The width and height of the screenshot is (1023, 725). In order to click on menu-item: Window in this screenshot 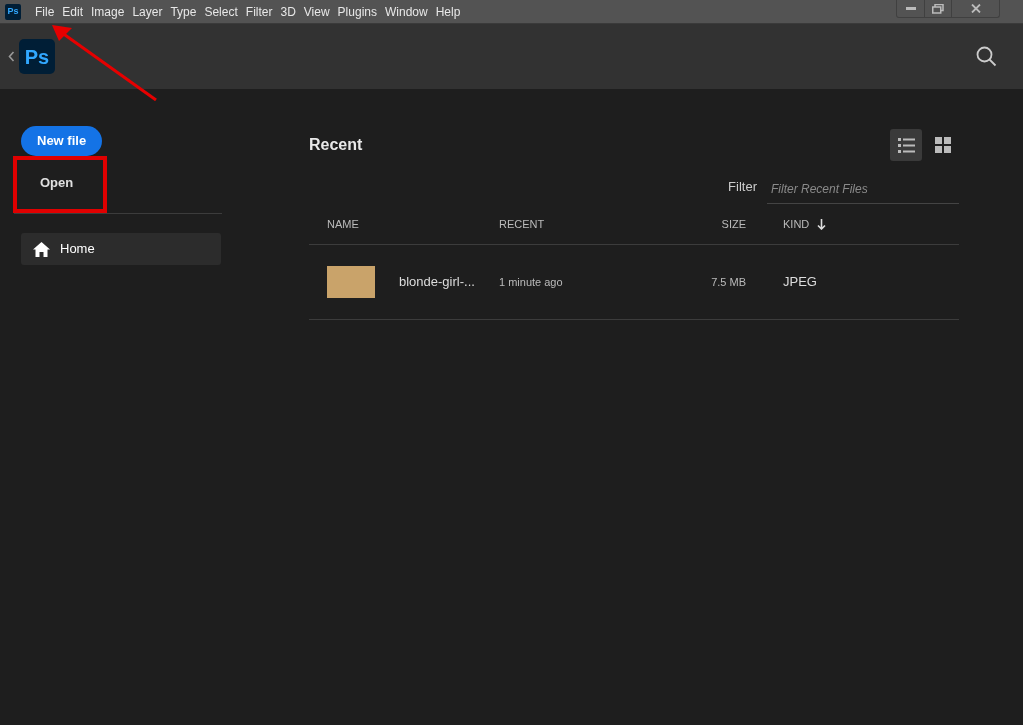, I will do `click(406, 12)`.